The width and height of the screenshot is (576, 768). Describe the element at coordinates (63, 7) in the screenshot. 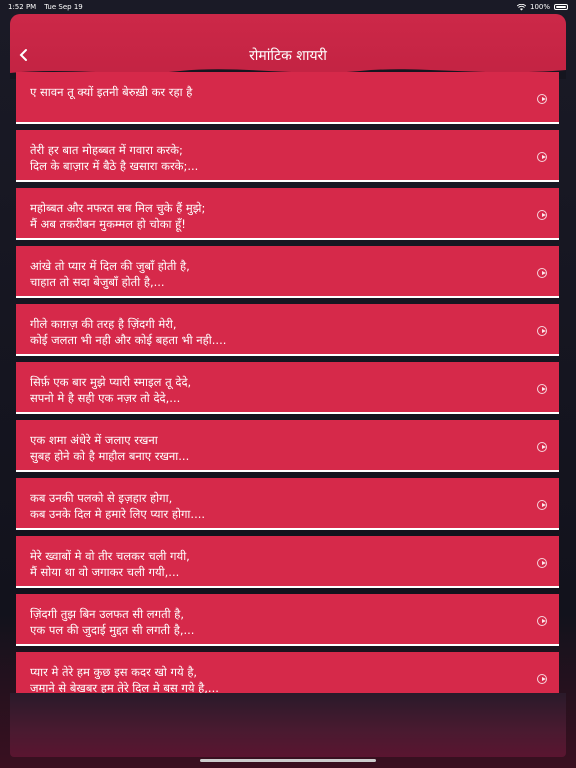

I see `status-date: Tue Sep 19` at that location.